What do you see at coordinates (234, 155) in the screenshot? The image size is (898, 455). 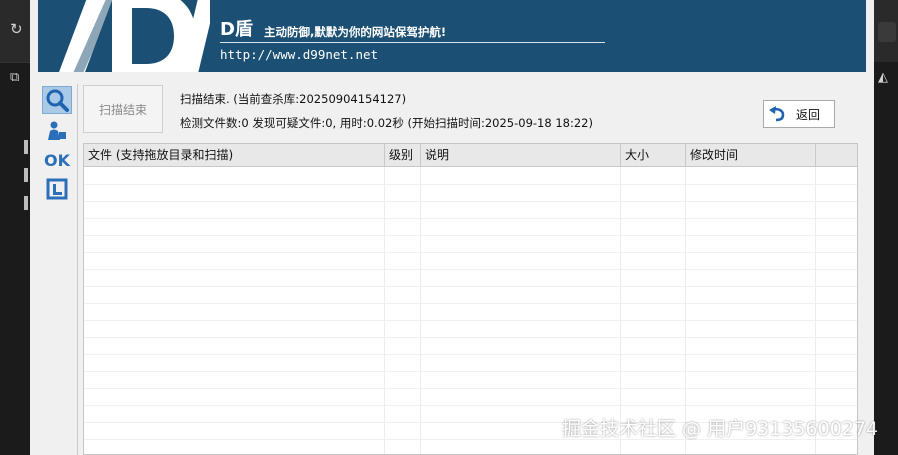 I see `column-file: 文件 (支持拖放目录和扫描)` at bounding box center [234, 155].